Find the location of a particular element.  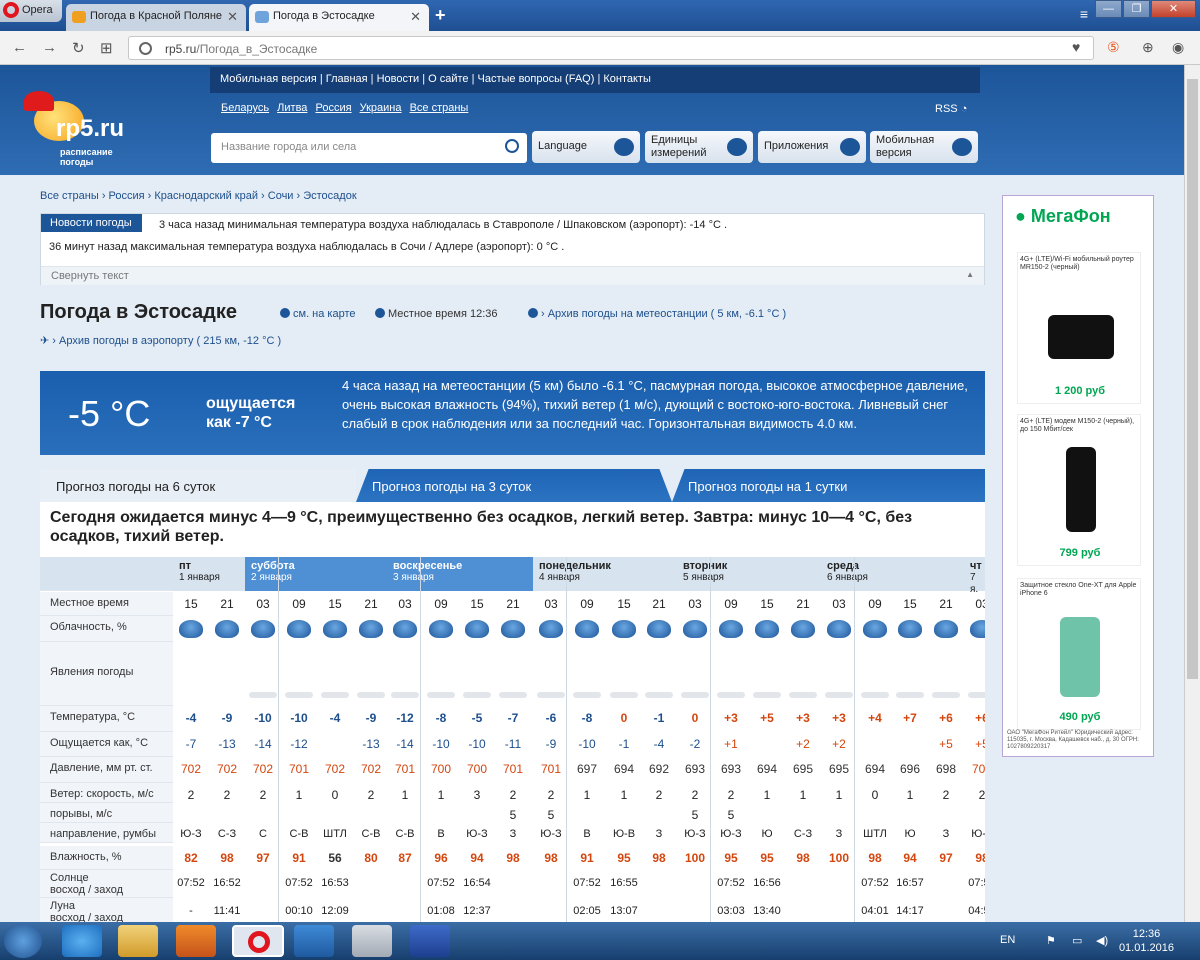

download-icon: ⊕ is located at coordinates (1148, 47).